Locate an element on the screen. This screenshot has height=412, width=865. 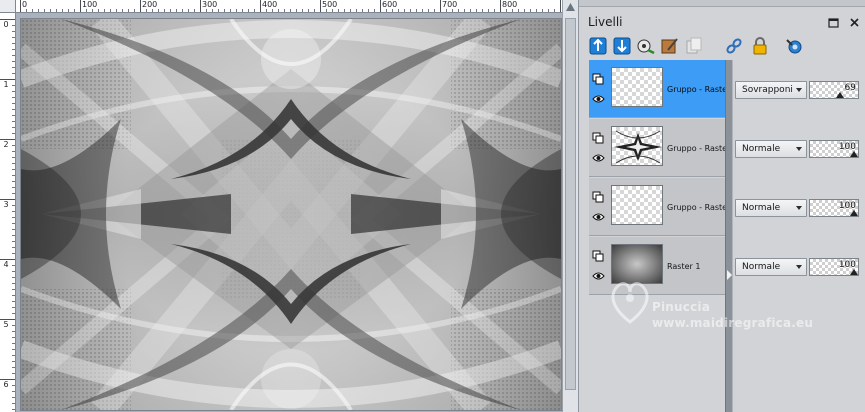
palette-splitter is located at coordinates (729, 236).